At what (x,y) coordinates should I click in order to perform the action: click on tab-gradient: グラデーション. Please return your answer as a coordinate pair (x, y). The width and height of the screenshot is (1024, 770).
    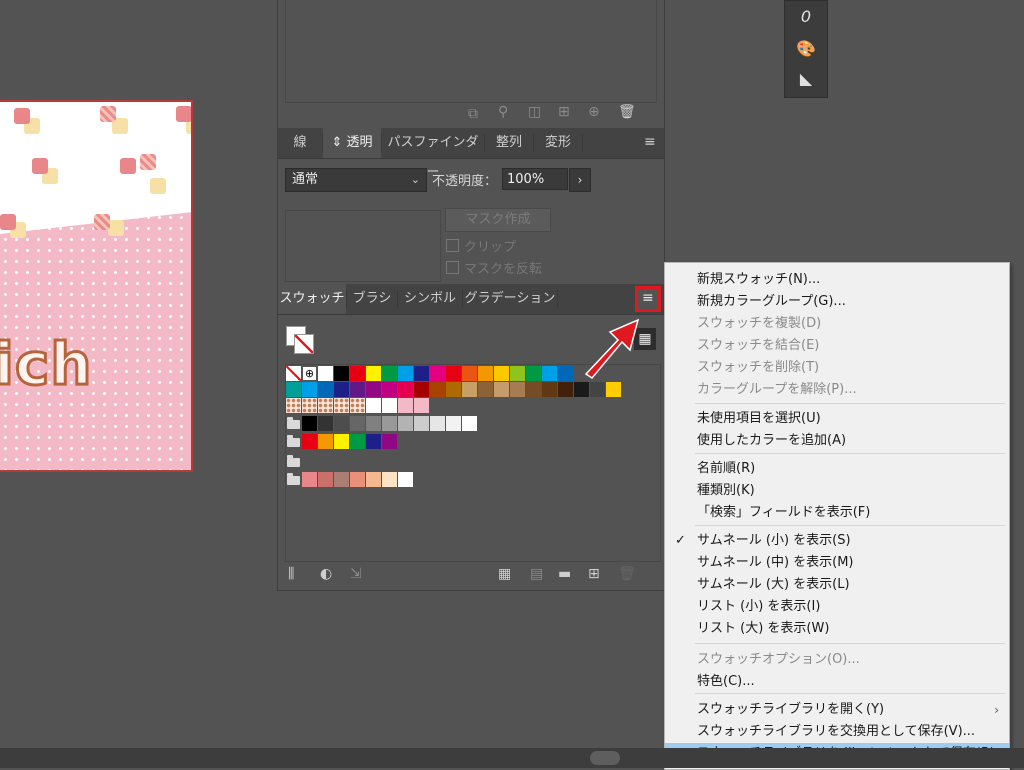
    Looking at the image, I should click on (510, 299).